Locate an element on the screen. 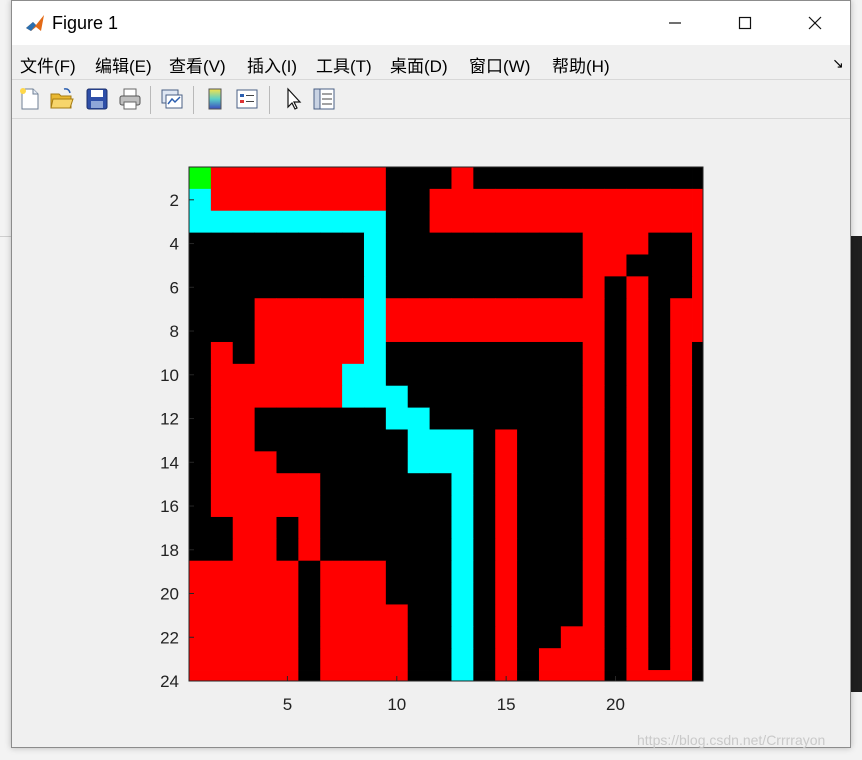  menu-tools: 工具(T) is located at coordinates (344, 64).